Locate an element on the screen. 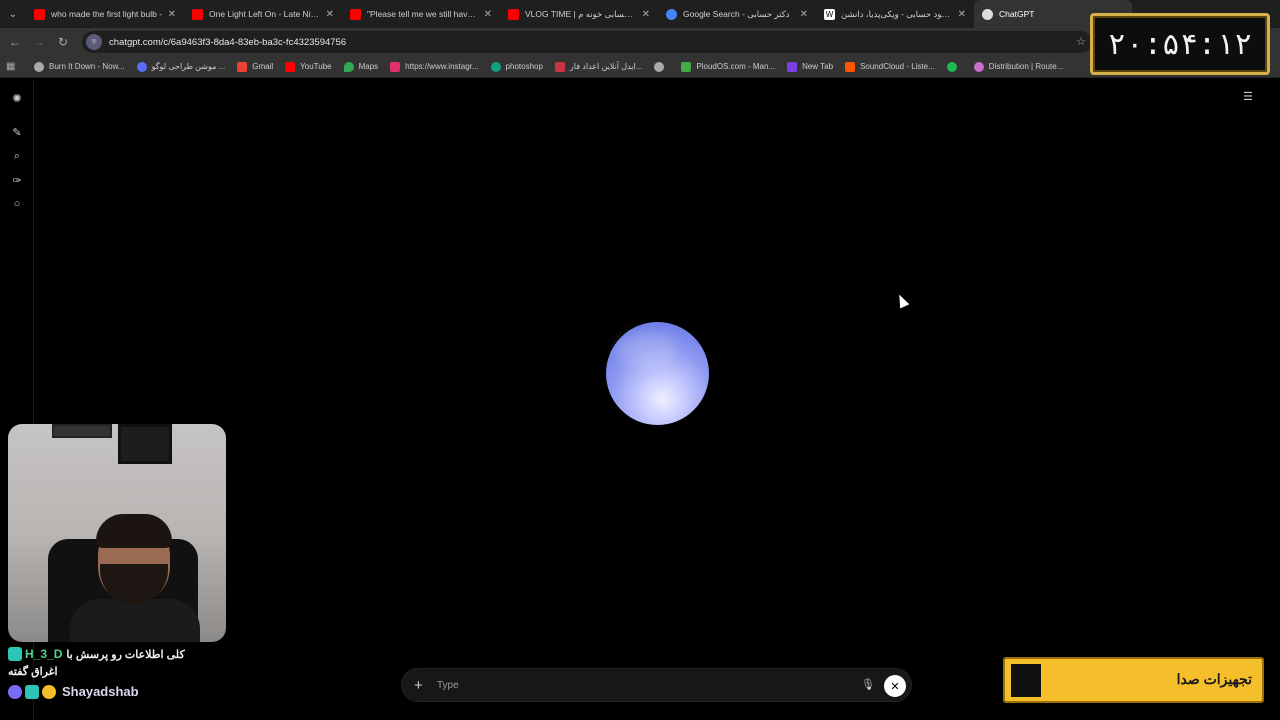  sliders-settings-icon: ☰ is located at coordinates (1250, 97).